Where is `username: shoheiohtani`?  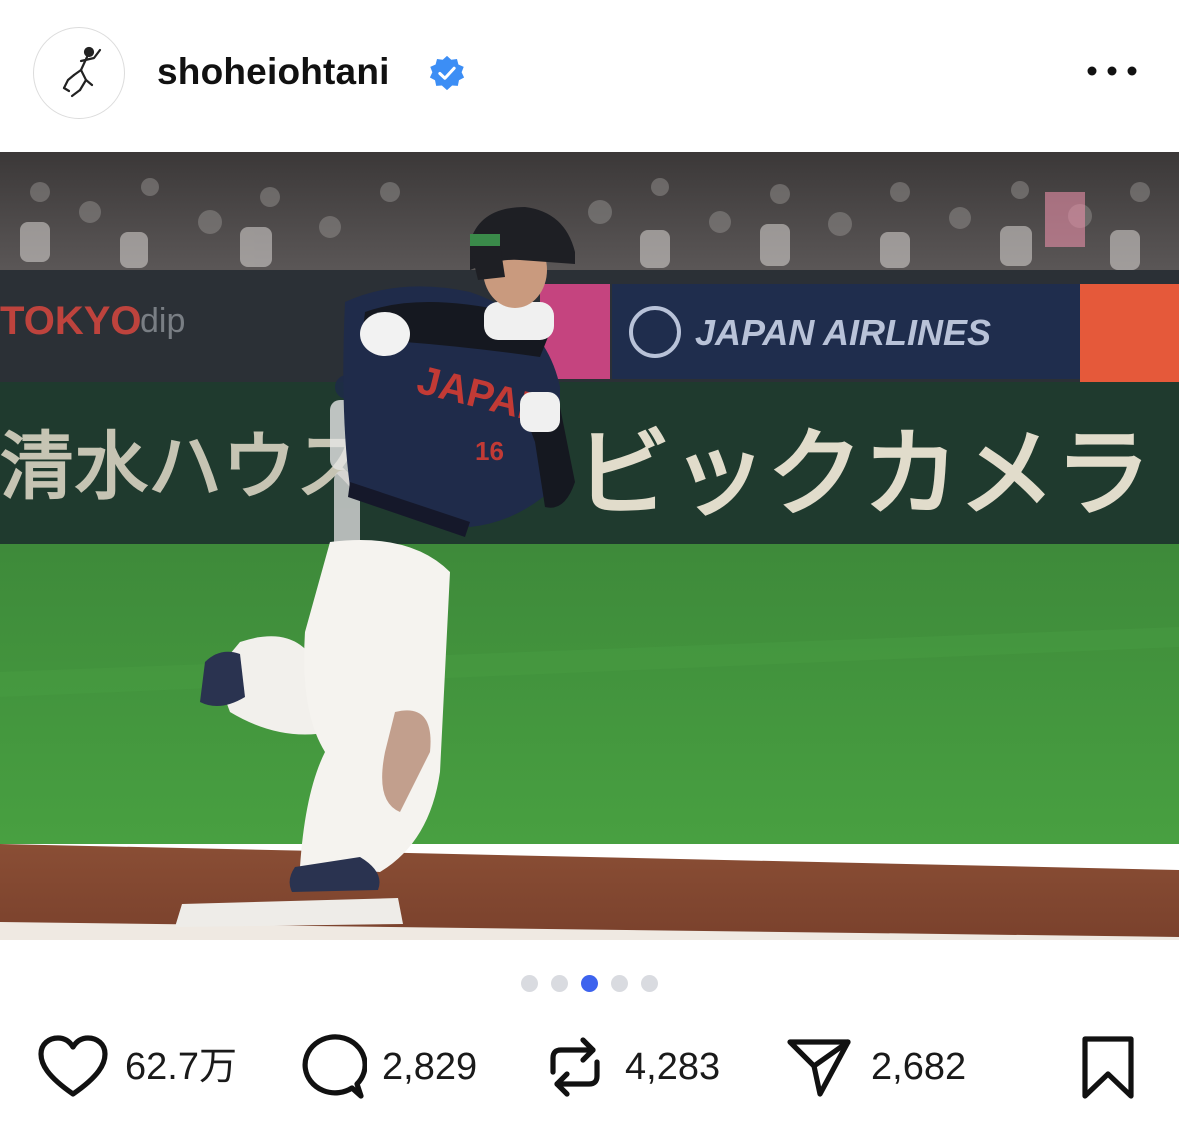 username: shoheiohtani is located at coordinates (273, 72).